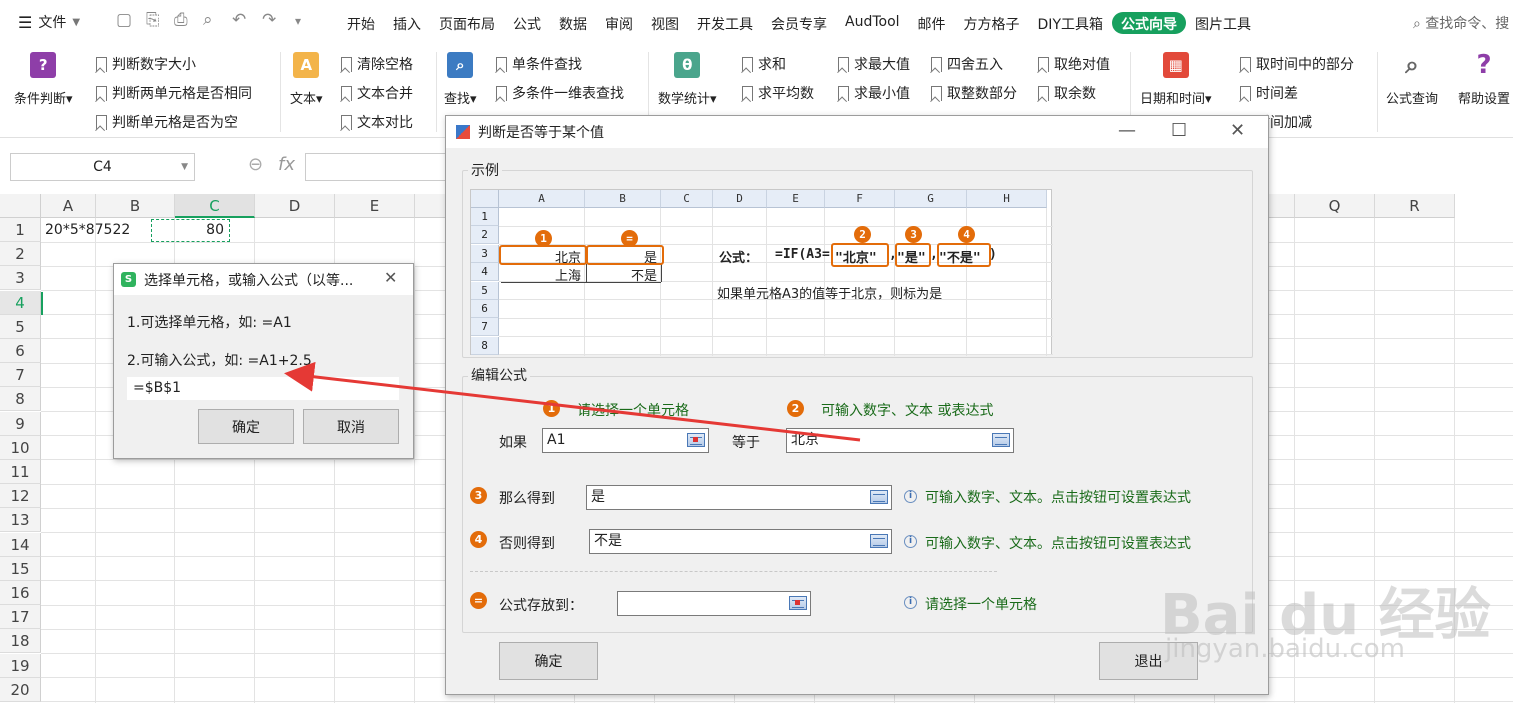  What do you see at coordinates (1285, 649) in the screenshot?
I see `watermark-url: jingyan.baidu.com` at bounding box center [1285, 649].